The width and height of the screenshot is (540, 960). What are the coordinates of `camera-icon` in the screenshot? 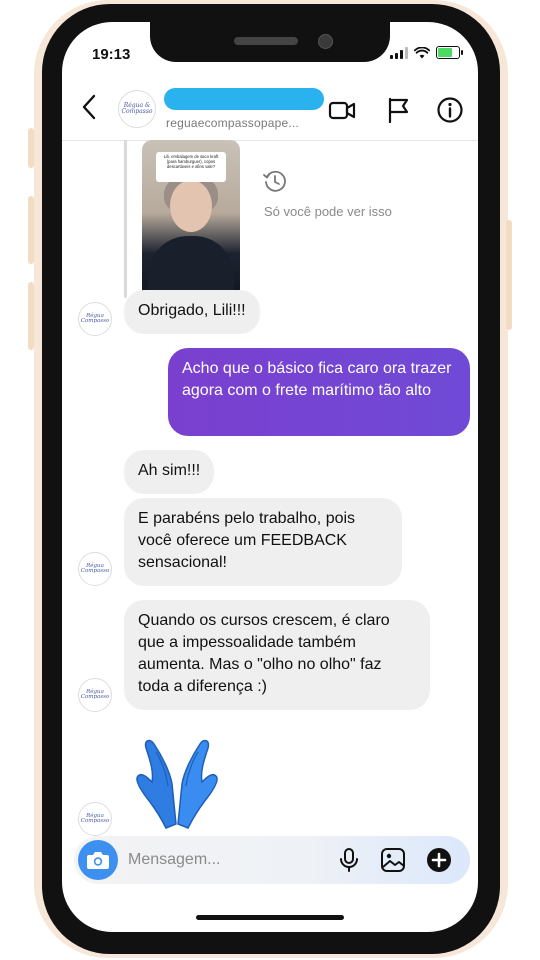 It's located at (98, 860).